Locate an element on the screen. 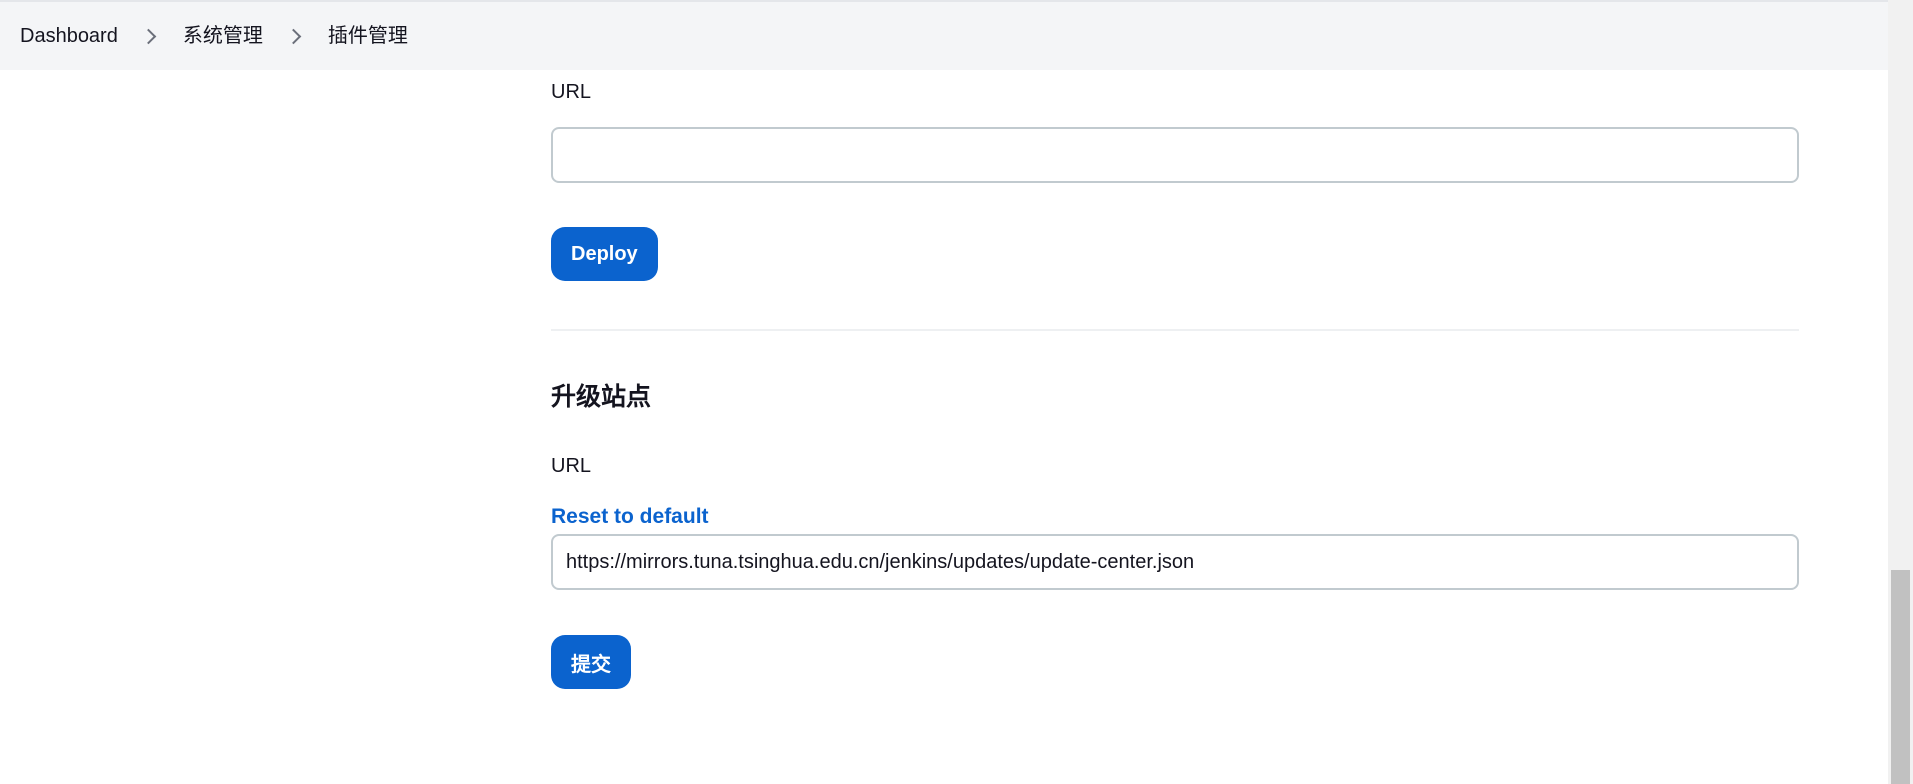  update-site-url-input is located at coordinates (1175, 562).